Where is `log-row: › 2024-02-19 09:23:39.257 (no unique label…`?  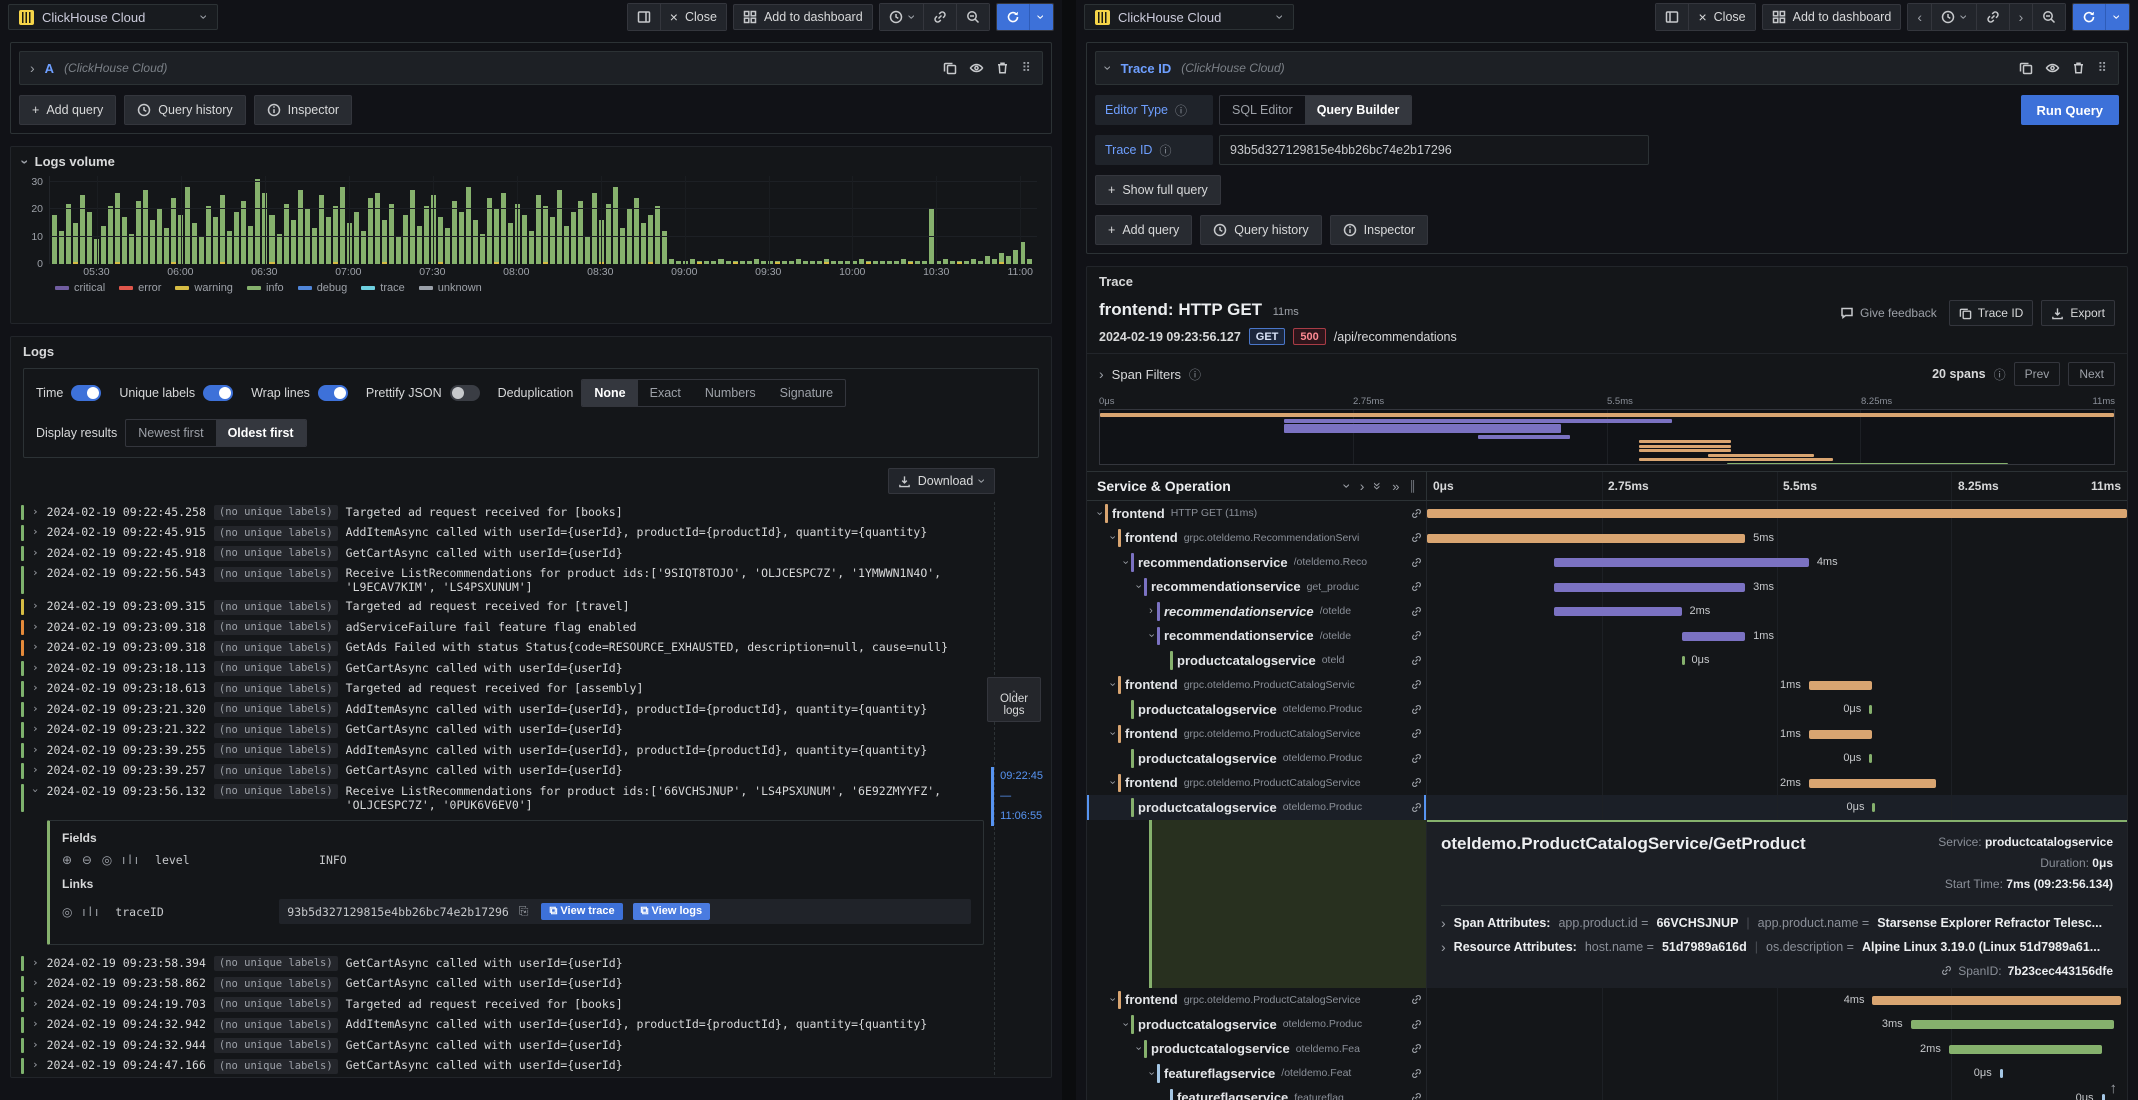 log-row: › 2024-02-19 09:23:39.257 (no unique label… is located at coordinates (507, 771).